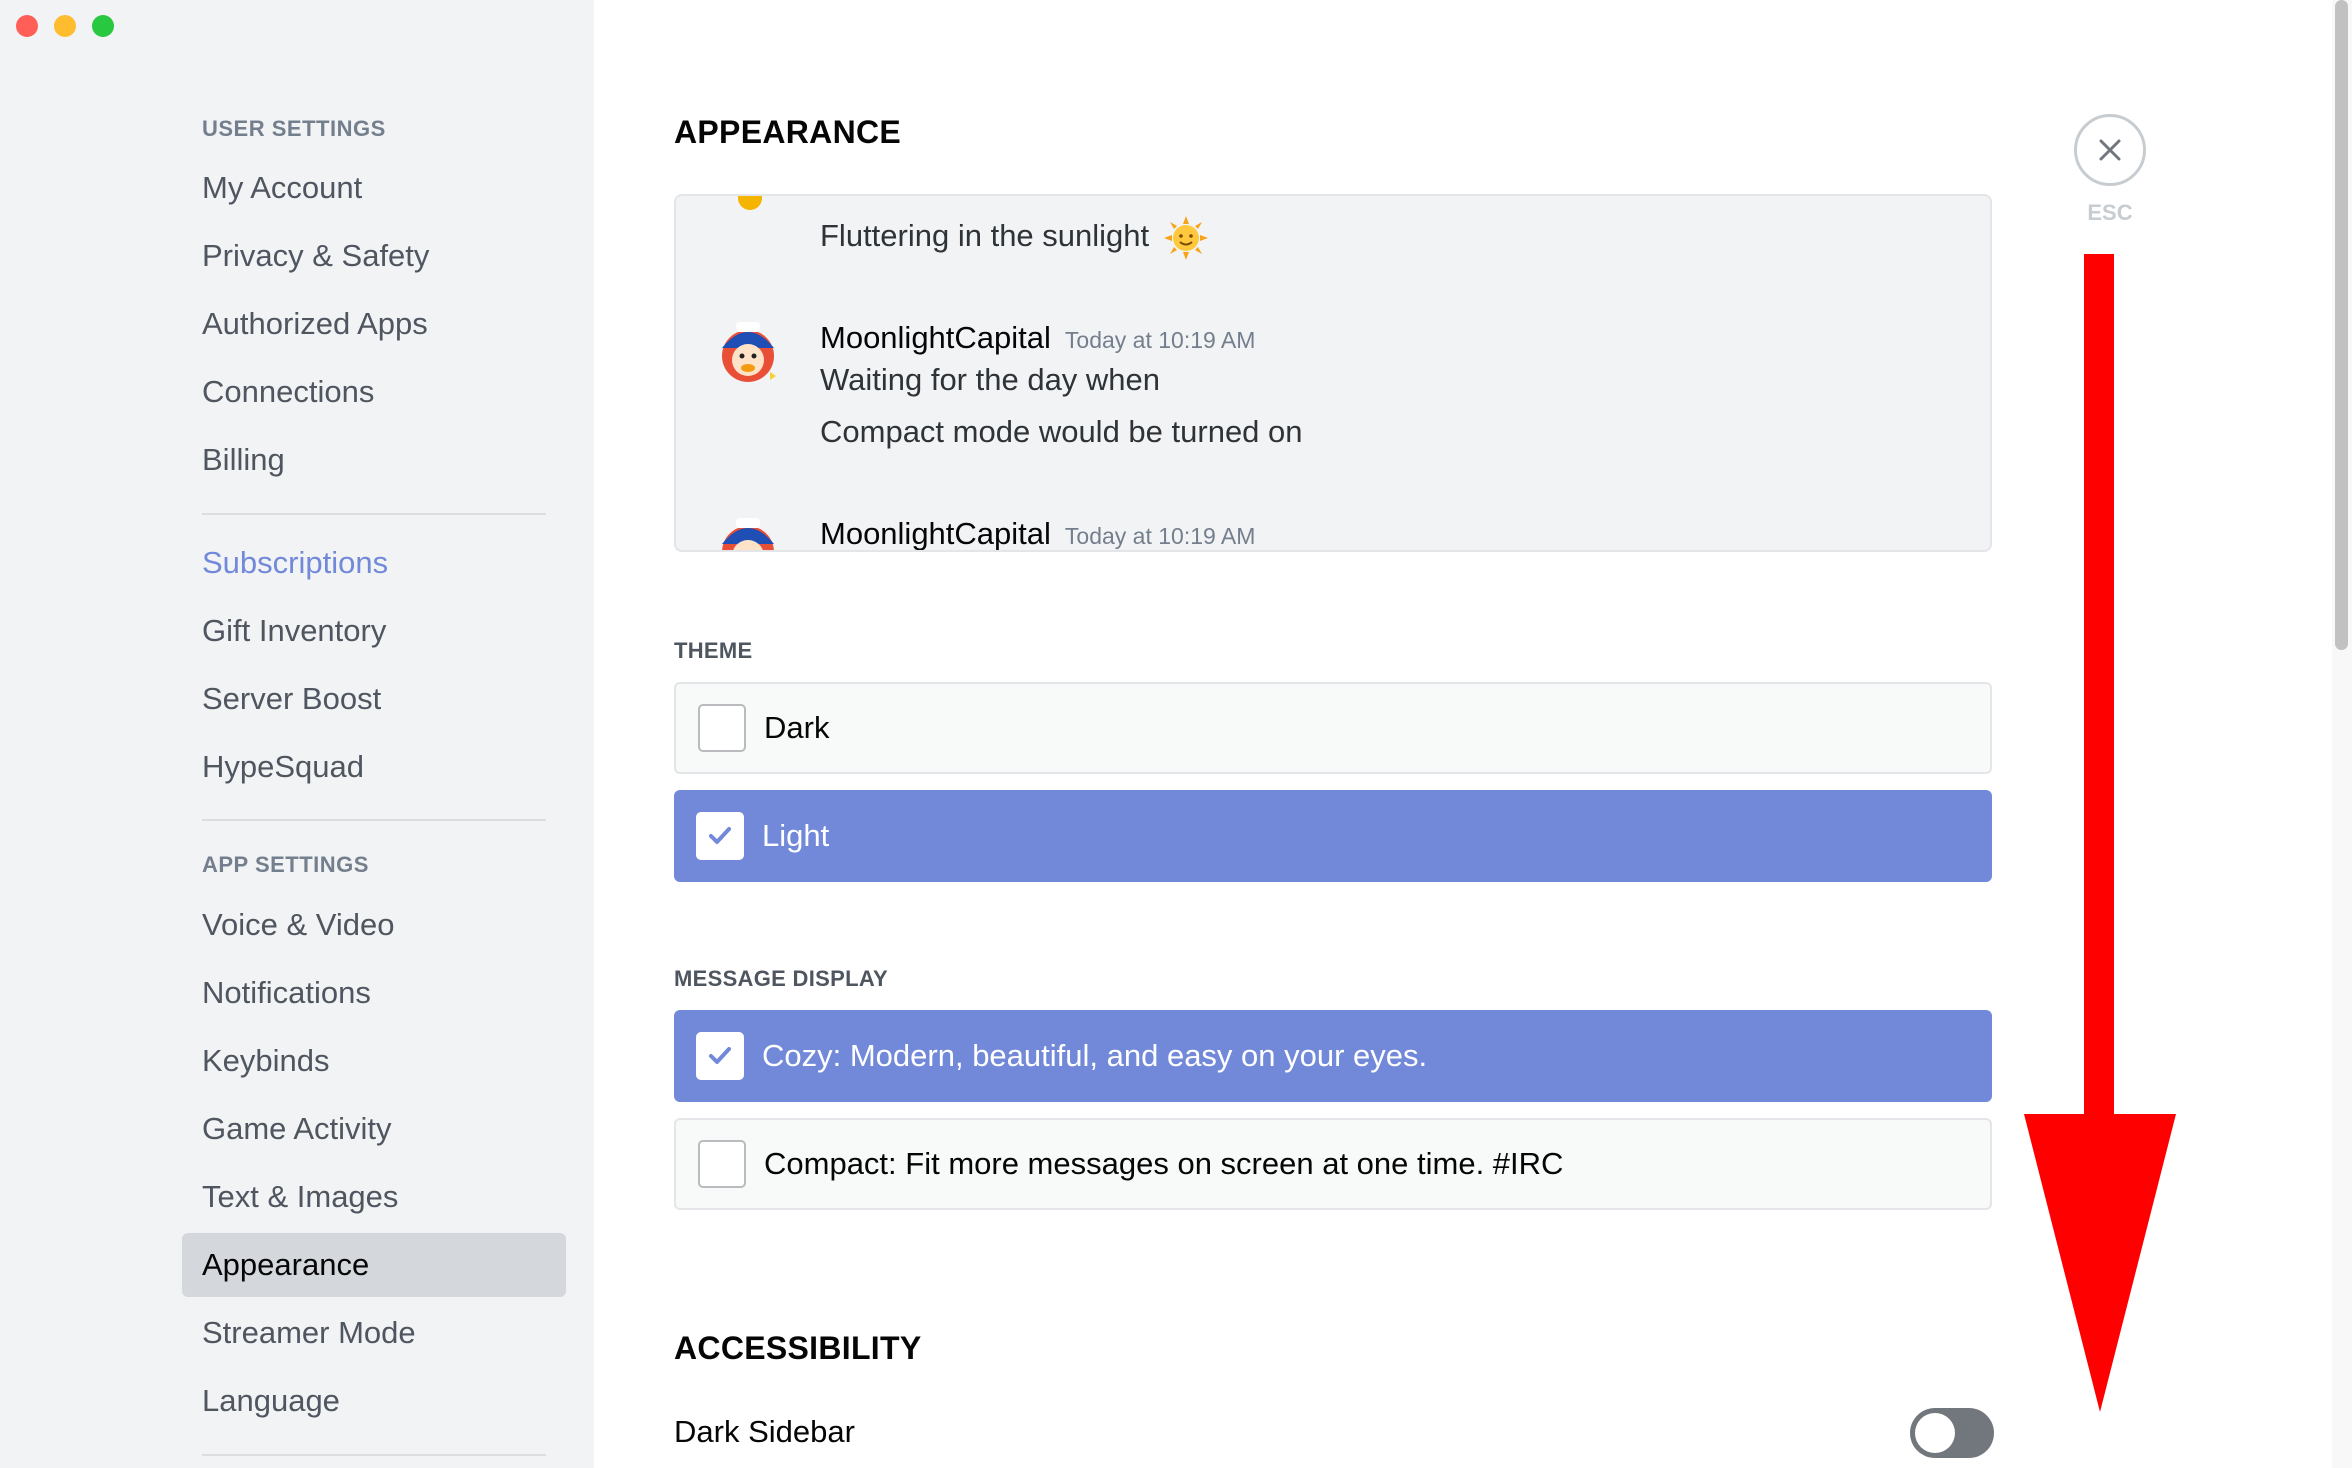 This screenshot has height=1468, width=2352. What do you see at coordinates (374, 1401) in the screenshot?
I see `sidebar-item-language: Language` at bounding box center [374, 1401].